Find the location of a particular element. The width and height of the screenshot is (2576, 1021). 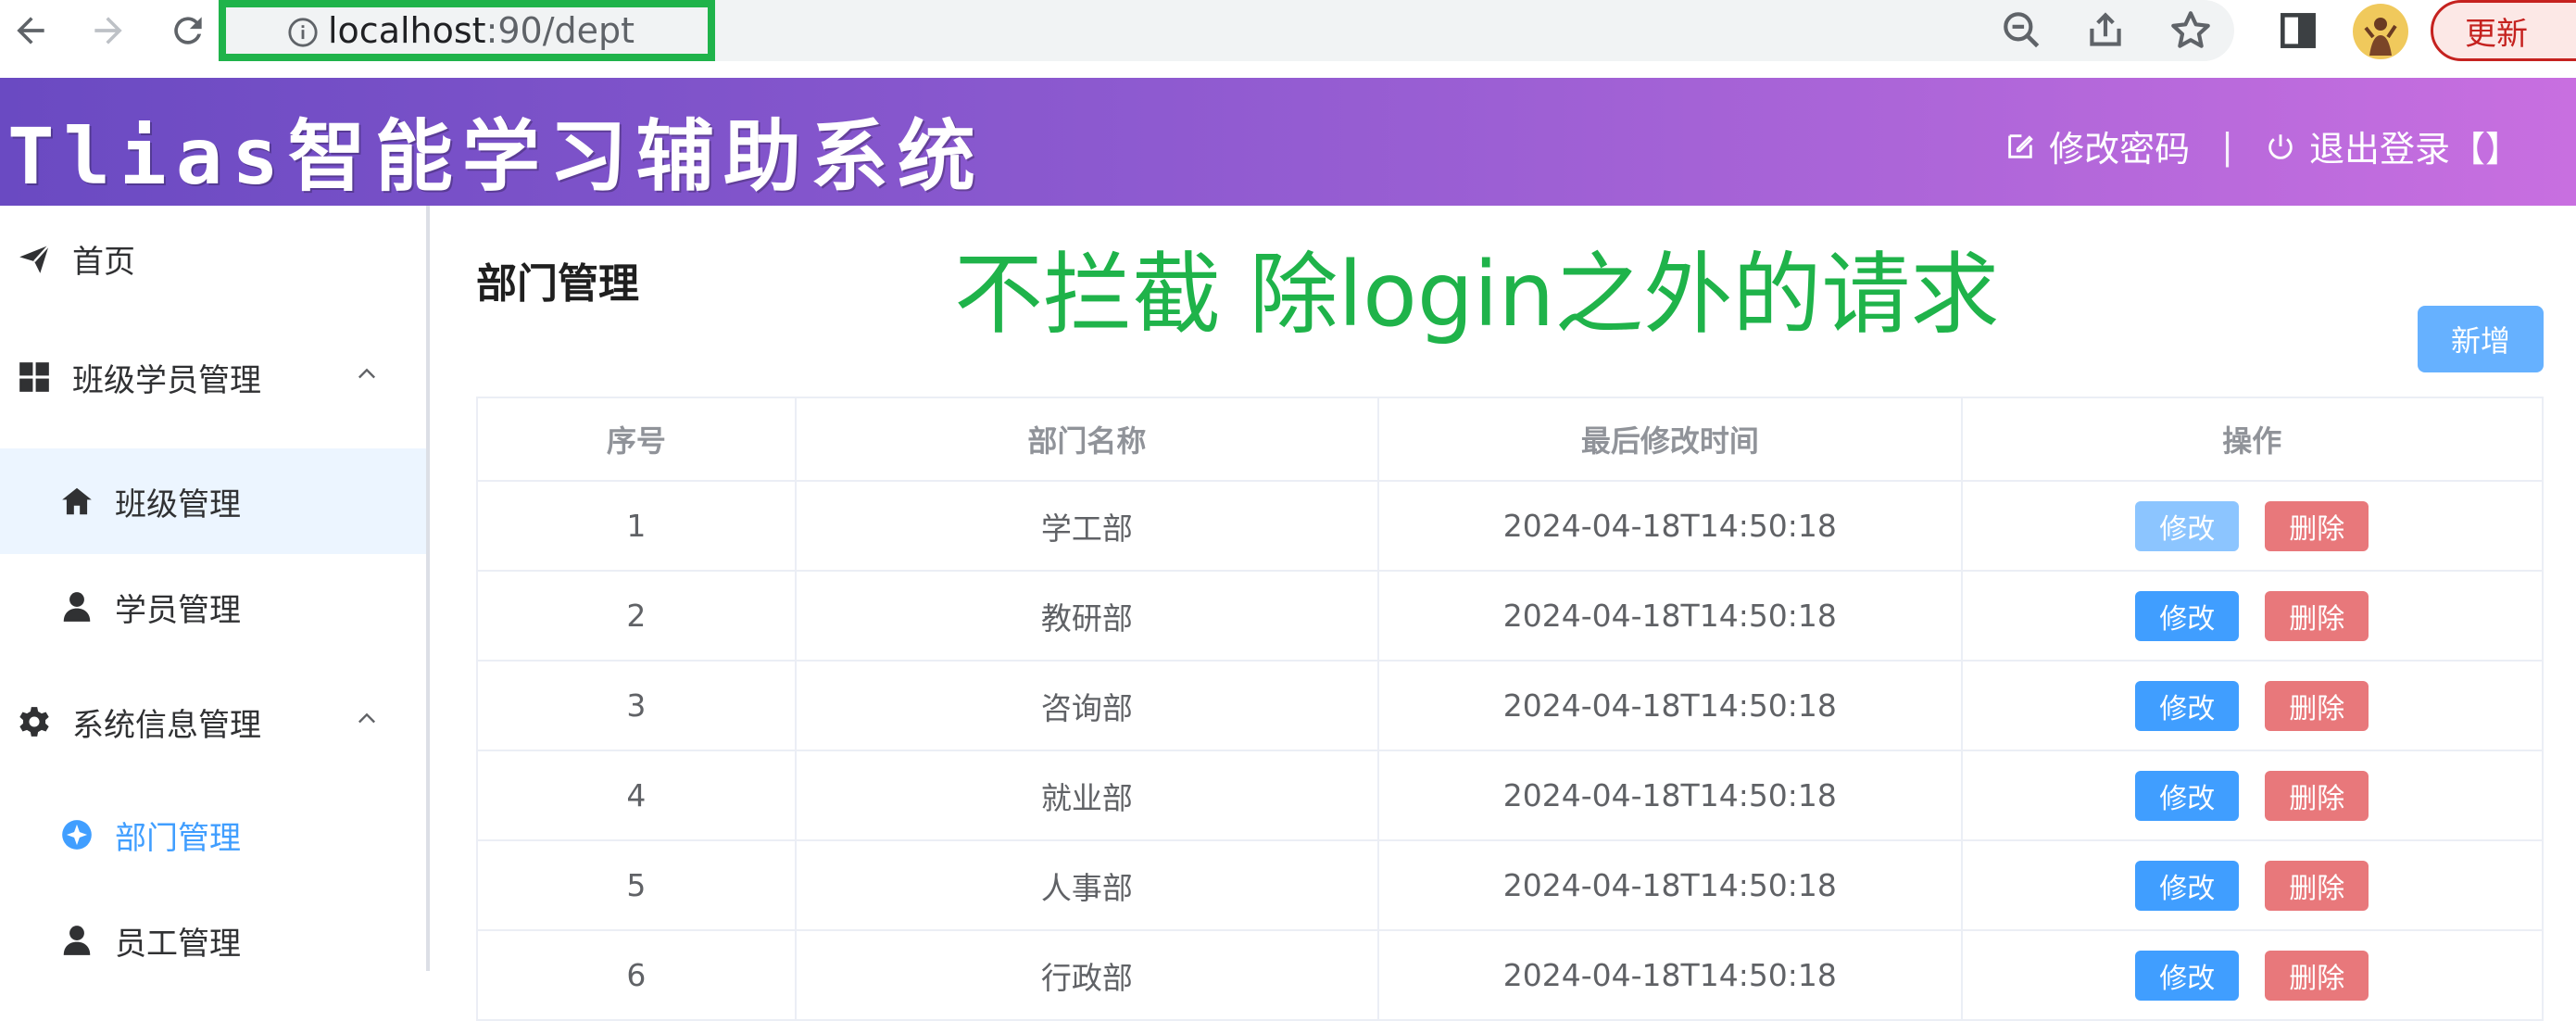

back-arrow-icon is located at coordinates (30, 30).